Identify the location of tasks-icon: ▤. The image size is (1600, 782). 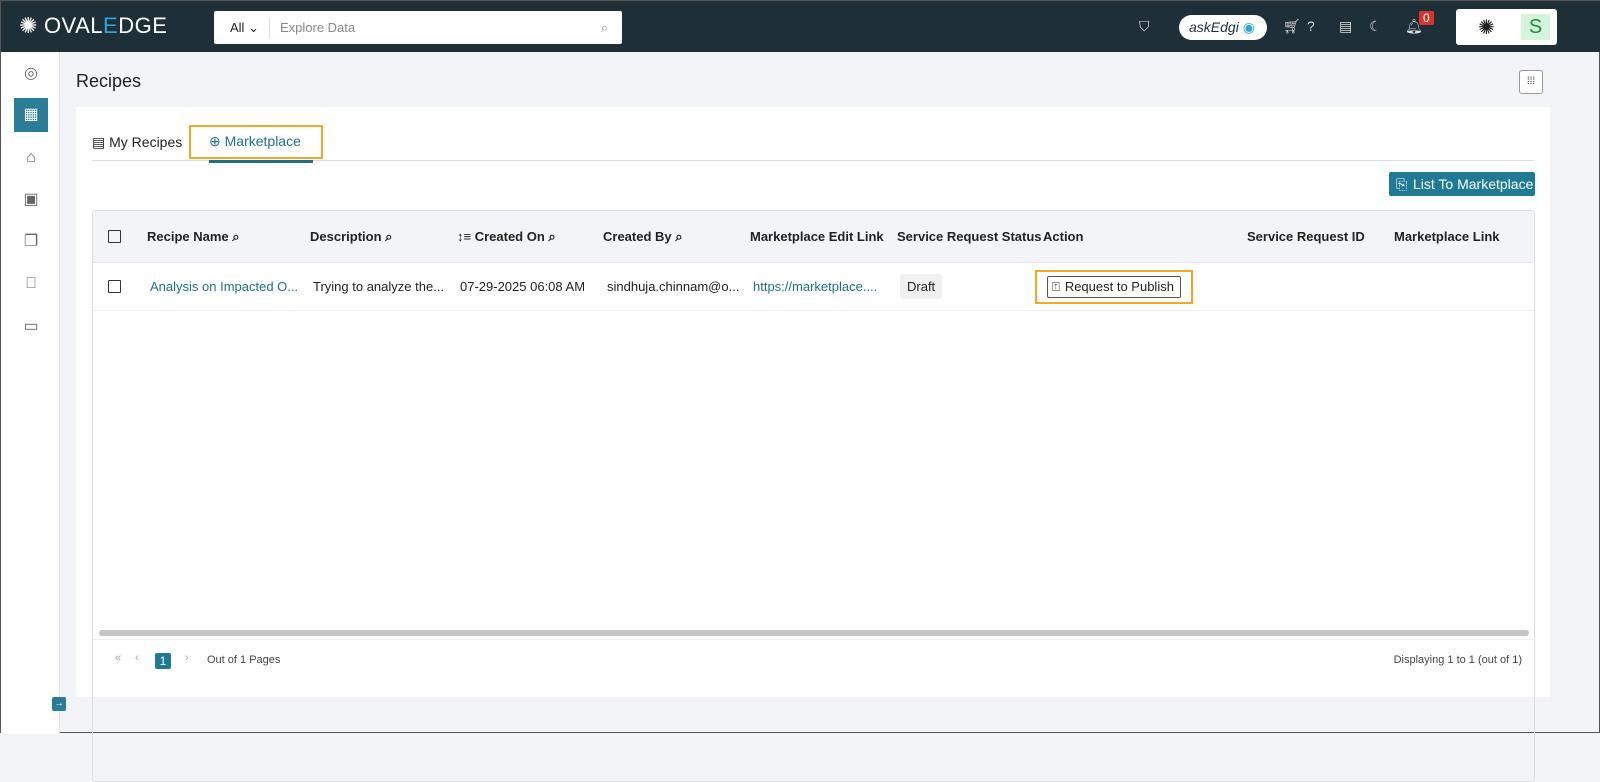
(1345, 26).